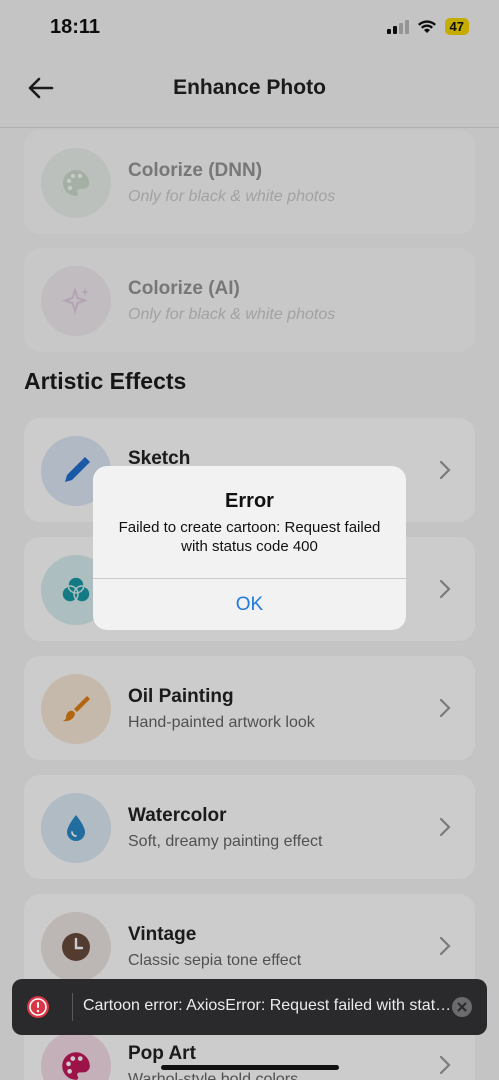 The height and width of the screenshot is (1080, 499). Describe the element at coordinates (38, 1007) in the screenshot. I see `error-icon` at that location.